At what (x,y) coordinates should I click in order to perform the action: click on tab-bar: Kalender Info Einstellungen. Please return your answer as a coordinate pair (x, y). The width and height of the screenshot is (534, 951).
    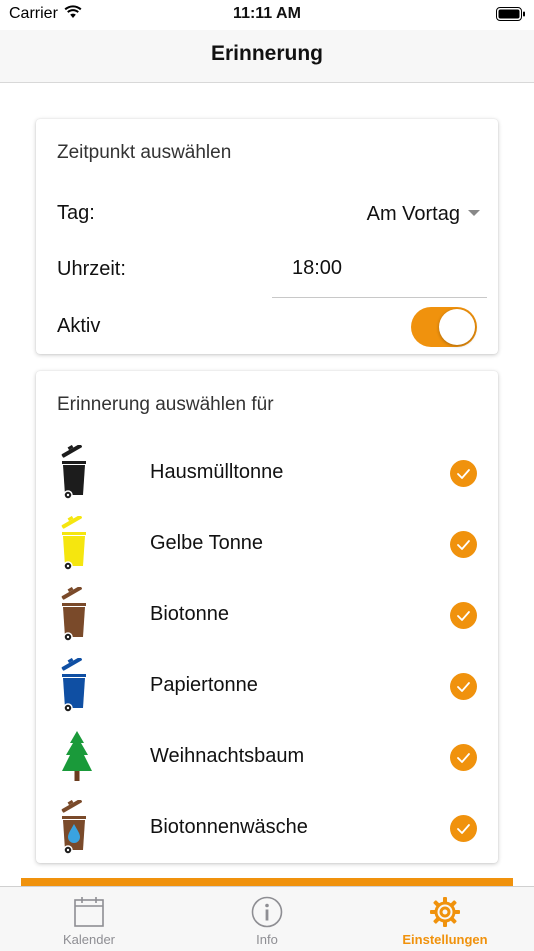
    Looking at the image, I should click on (267, 918).